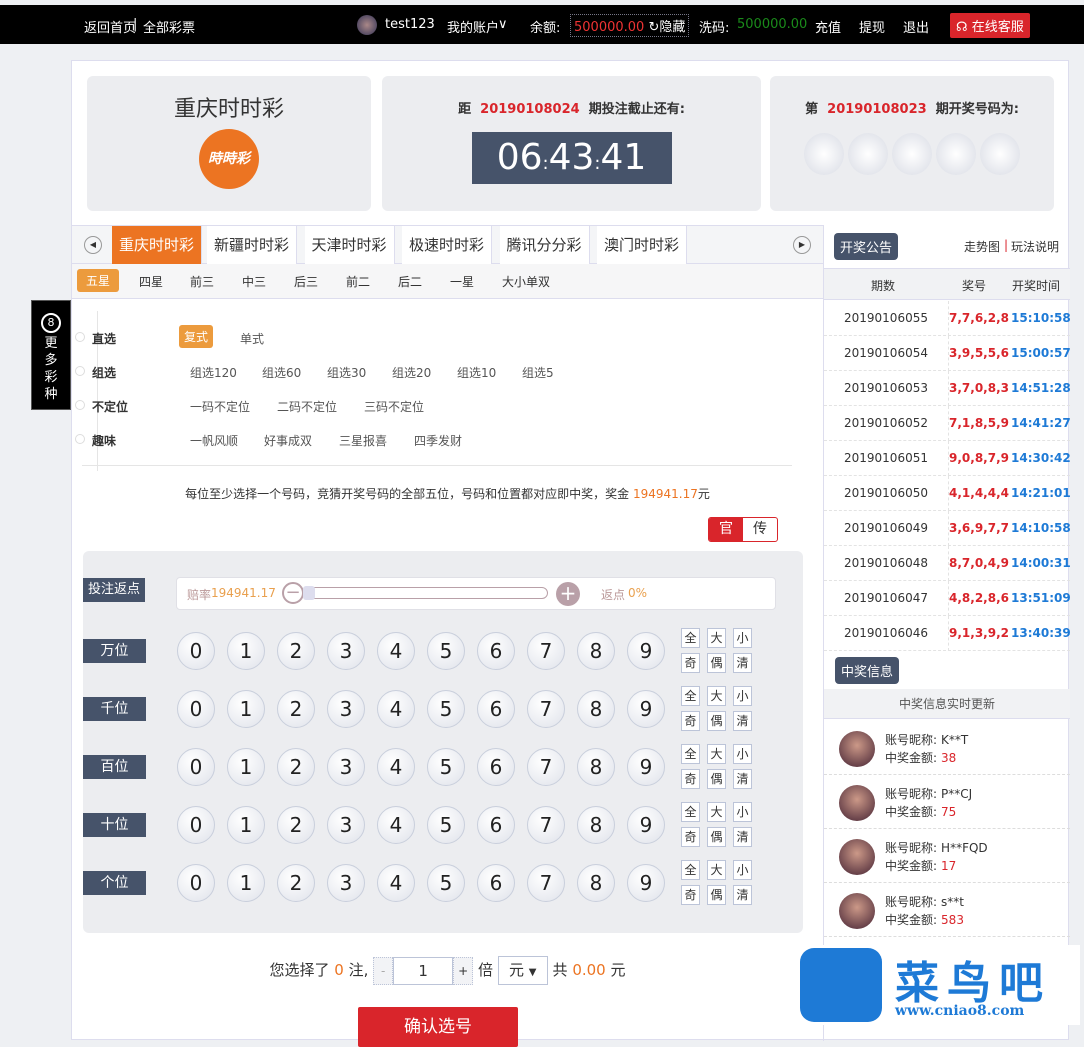  Describe the element at coordinates (526, 281) in the screenshot. I see `subtab-play: 大小单双` at that location.